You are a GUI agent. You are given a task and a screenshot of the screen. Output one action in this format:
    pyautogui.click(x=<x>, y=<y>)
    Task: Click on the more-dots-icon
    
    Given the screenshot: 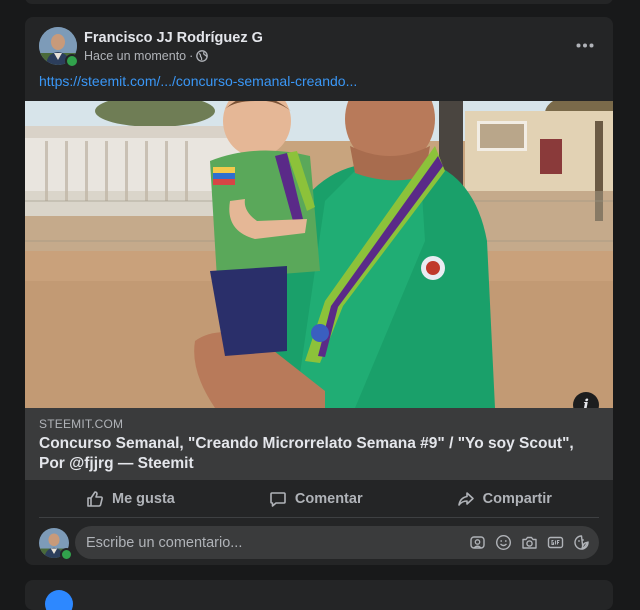 What is the action you would take?
    pyautogui.click(x=585, y=45)
    